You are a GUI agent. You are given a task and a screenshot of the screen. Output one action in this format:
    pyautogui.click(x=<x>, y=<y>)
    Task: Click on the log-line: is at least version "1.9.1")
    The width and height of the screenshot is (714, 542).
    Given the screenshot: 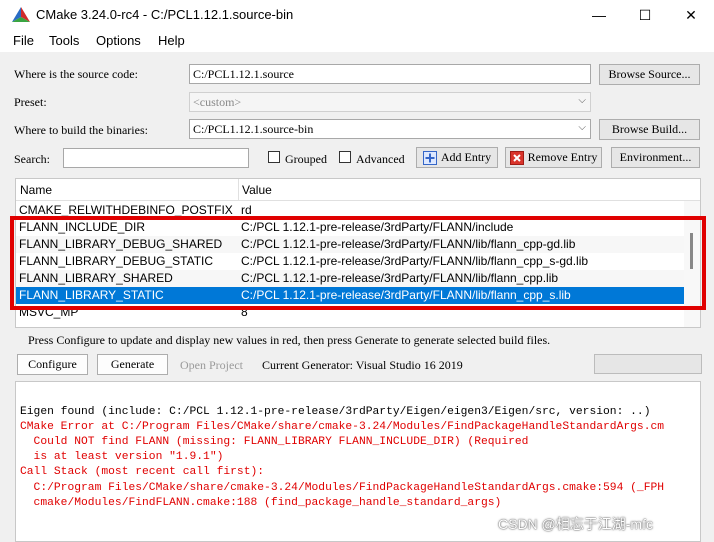 What is the action you would take?
    pyautogui.click(x=122, y=457)
    